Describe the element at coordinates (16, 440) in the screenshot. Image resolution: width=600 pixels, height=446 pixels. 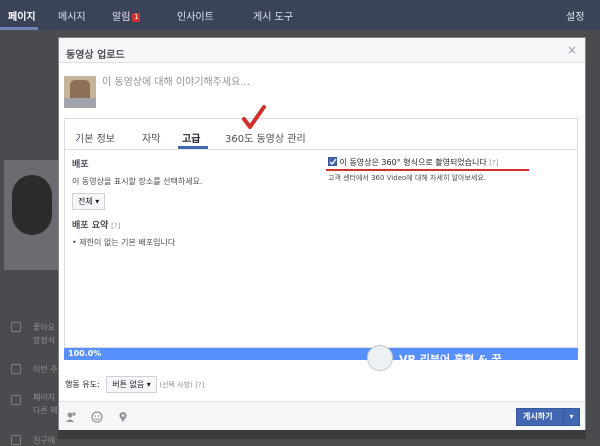
I see `friends-icon` at that location.